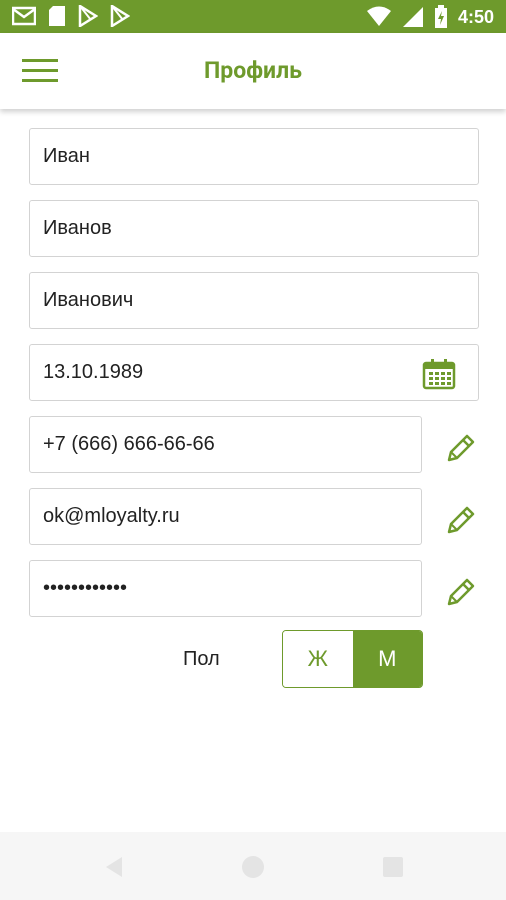 The width and height of the screenshot is (506, 900). Describe the element at coordinates (201, 659) in the screenshot. I see `gender-label: Пол` at that location.